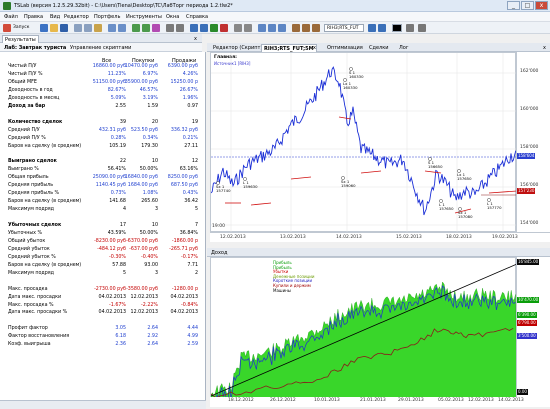 The image size is (550, 409). Describe the element at coordinates (156, 28) in the screenshot. I see `properties-icon` at that location.